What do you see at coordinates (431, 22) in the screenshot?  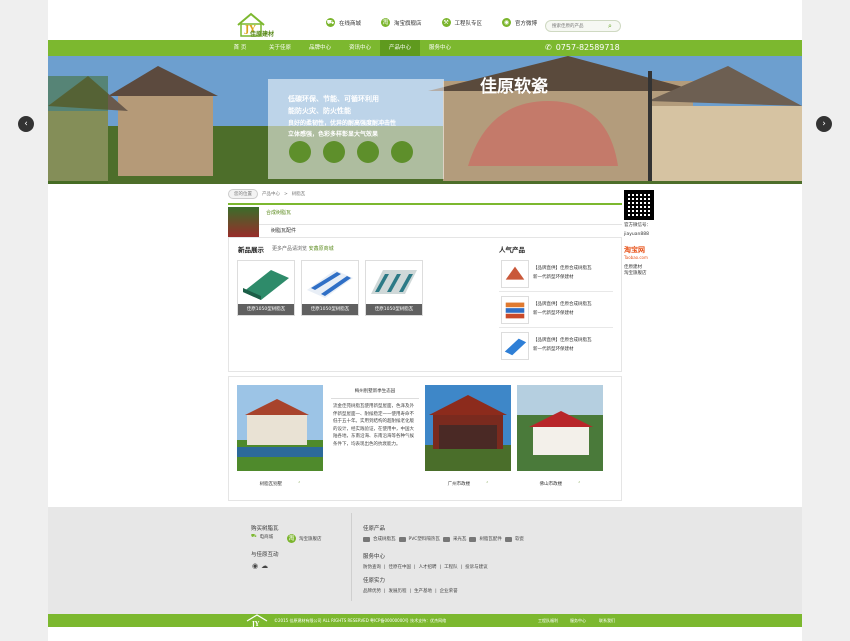 I see `top-links: ⛟ 在线商城 淘淘宝旗舰店 ⚒ 工程队专区 ◉ 官方微博` at bounding box center [431, 22].